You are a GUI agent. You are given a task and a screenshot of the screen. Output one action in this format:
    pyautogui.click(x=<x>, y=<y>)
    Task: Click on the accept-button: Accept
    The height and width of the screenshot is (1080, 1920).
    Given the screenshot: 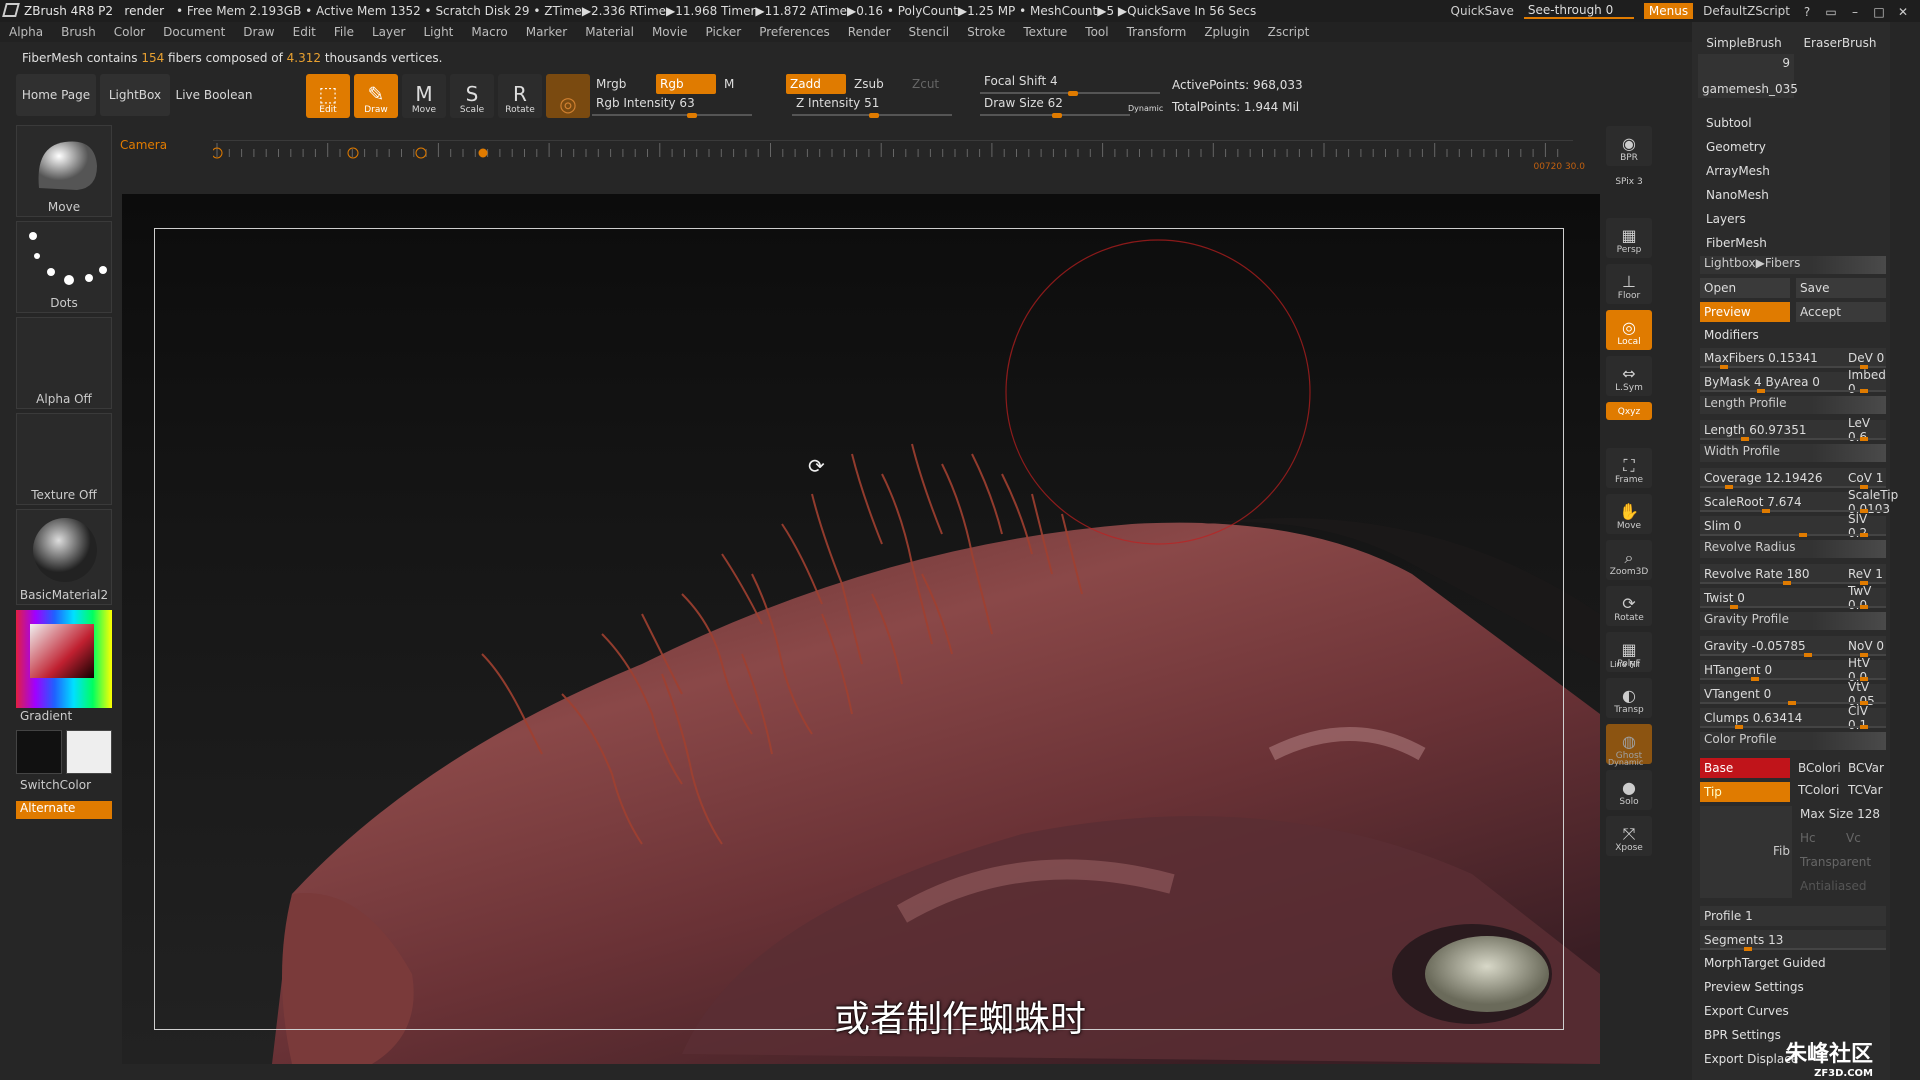 What is the action you would take?
    pyautogui.click(x=1841, y=312)
    